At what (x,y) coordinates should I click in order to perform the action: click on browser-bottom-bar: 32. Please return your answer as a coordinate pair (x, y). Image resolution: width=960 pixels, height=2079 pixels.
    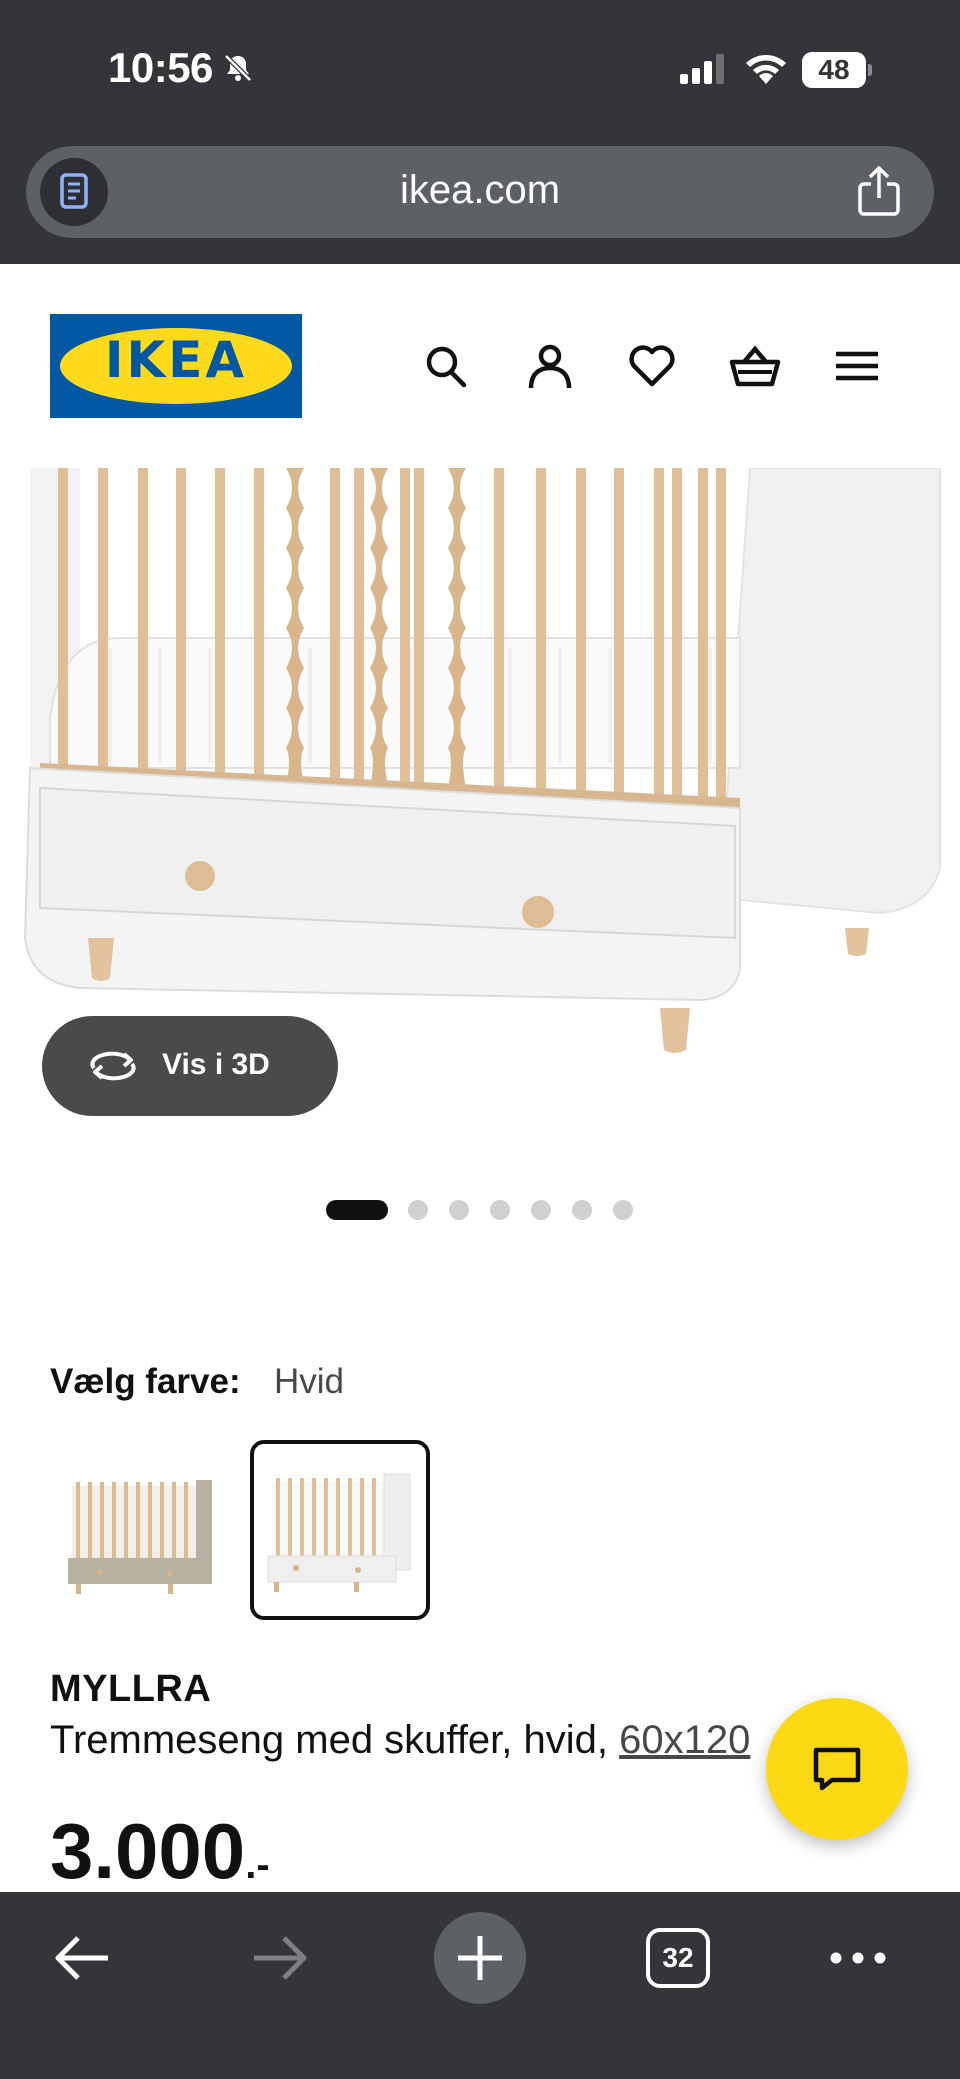
    Looking at the image, I should click on (480, 1985).